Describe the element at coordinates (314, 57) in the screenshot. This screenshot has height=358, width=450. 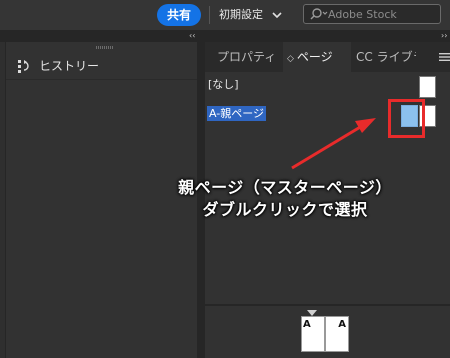
I see `tab-pages-label: ページ` at that location.